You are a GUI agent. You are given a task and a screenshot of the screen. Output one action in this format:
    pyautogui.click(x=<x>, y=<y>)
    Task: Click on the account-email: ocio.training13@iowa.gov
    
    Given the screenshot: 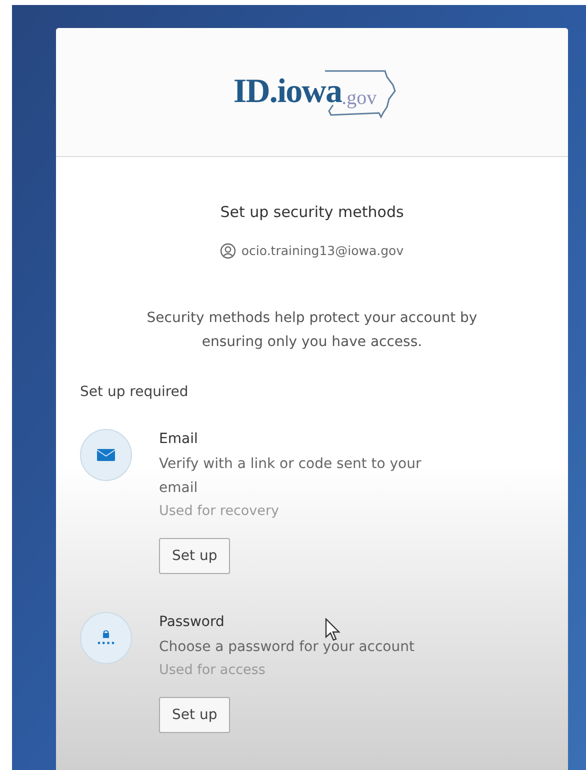 What is the action you would take?
    pyautogui.click(x=322, y=251)
    